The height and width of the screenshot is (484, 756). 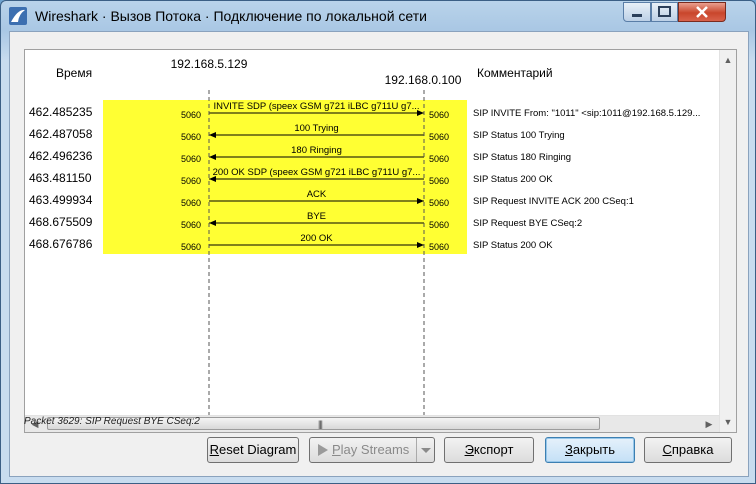 I want to click on vertical-scrollbar: ▲ ▼, so click(x=727, y=241).